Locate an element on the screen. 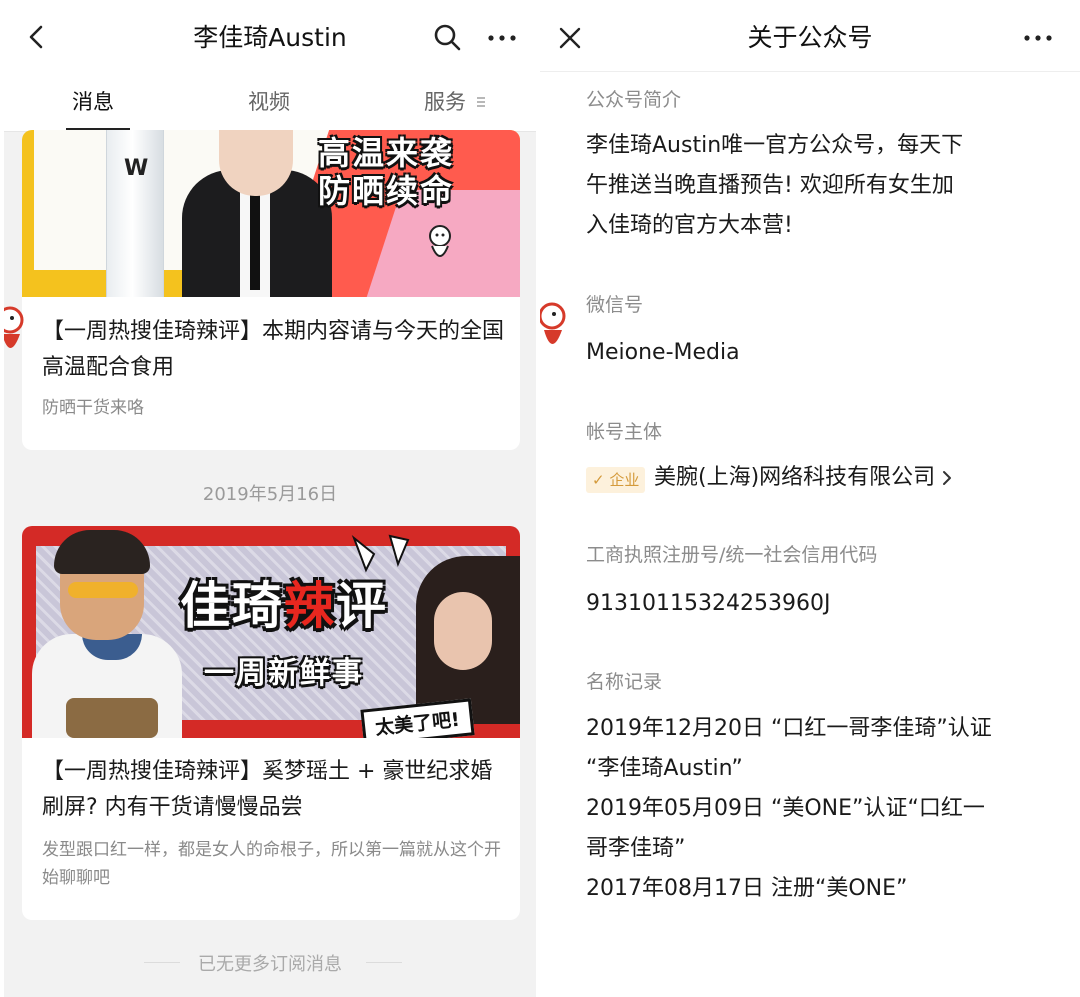 The image size is (1080, 997). tab-videos: 视频 is located at coordinates (269, 102).